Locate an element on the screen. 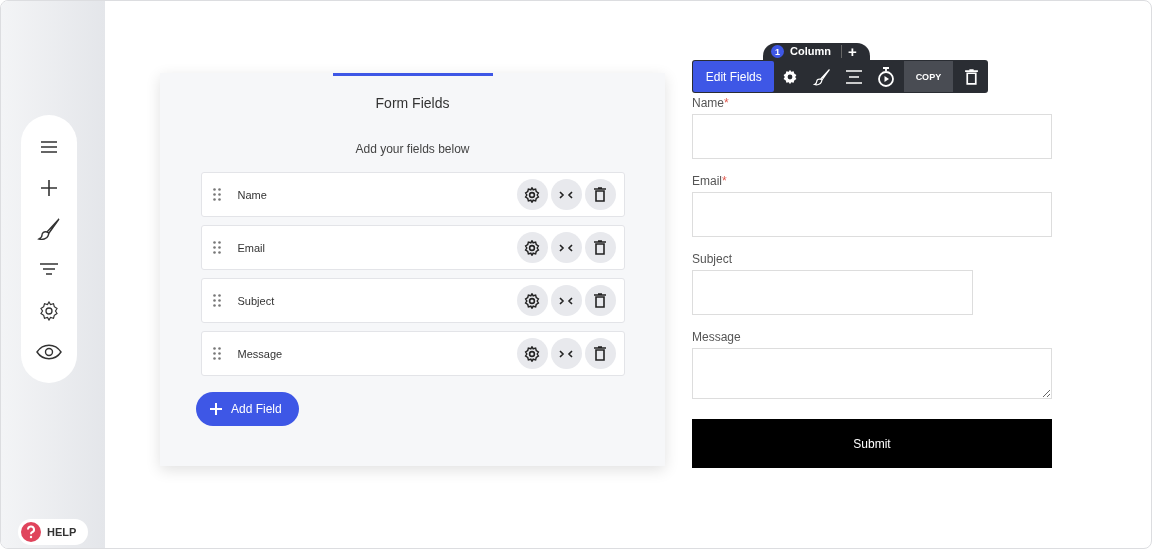 This screenshot has width=1152, height=549. field-name: Message is located at coordinates (260, 353).